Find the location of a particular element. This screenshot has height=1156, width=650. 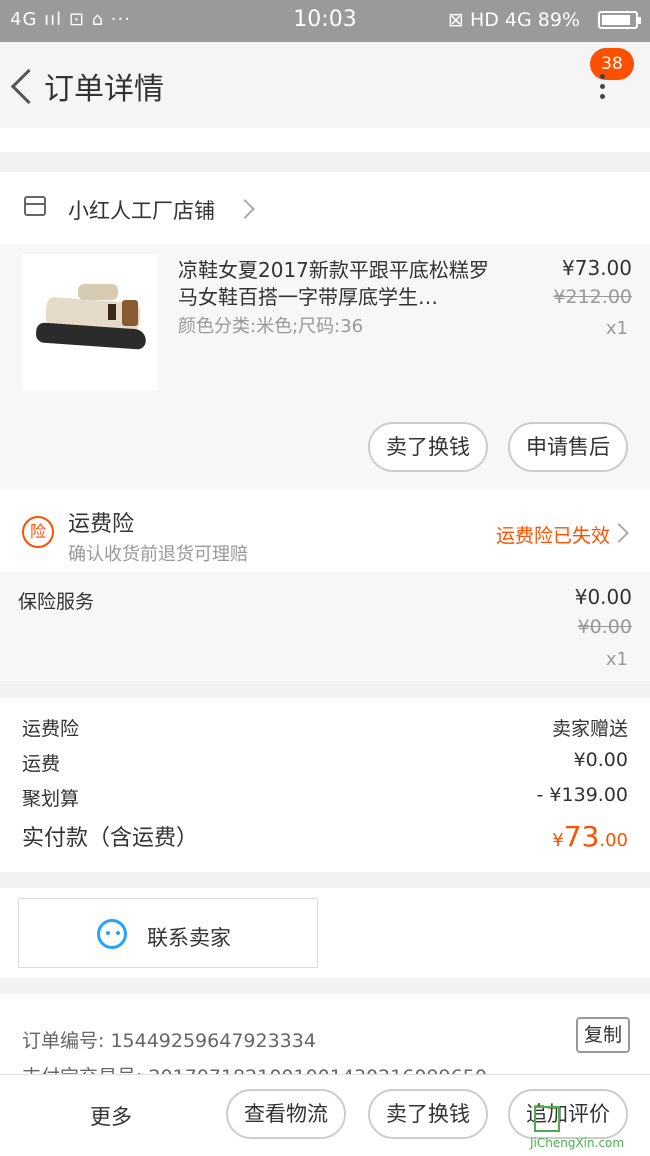

summary-row: 运费险 卖家赠送 is located at coordinates (325, 725).